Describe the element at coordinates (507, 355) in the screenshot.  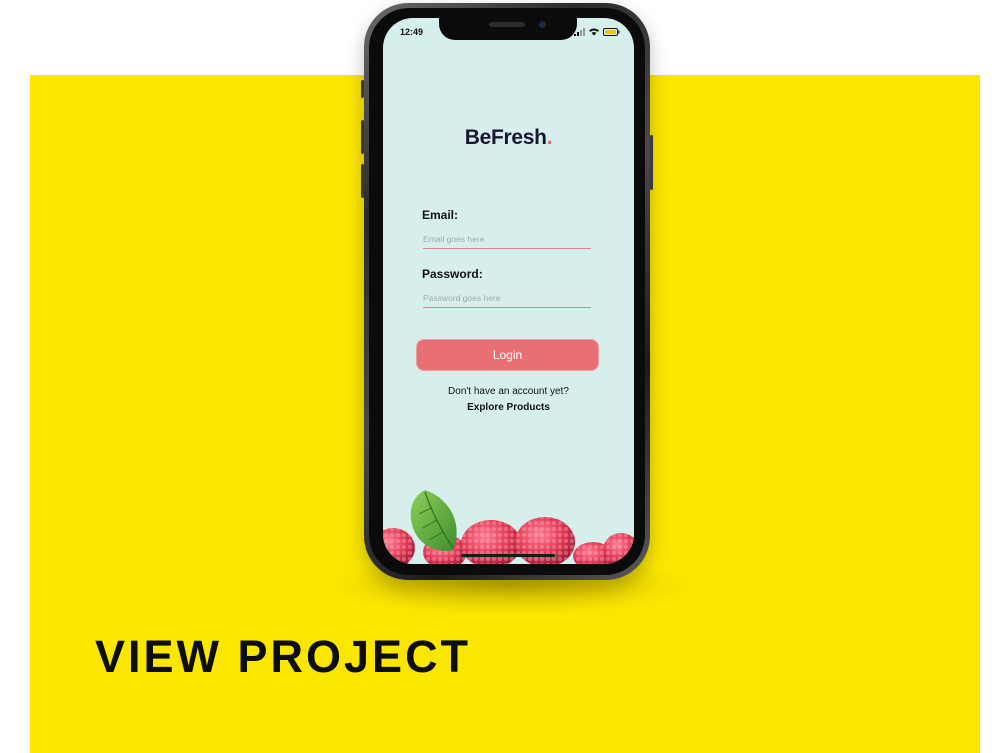
I see `login-button: Login` at that location.